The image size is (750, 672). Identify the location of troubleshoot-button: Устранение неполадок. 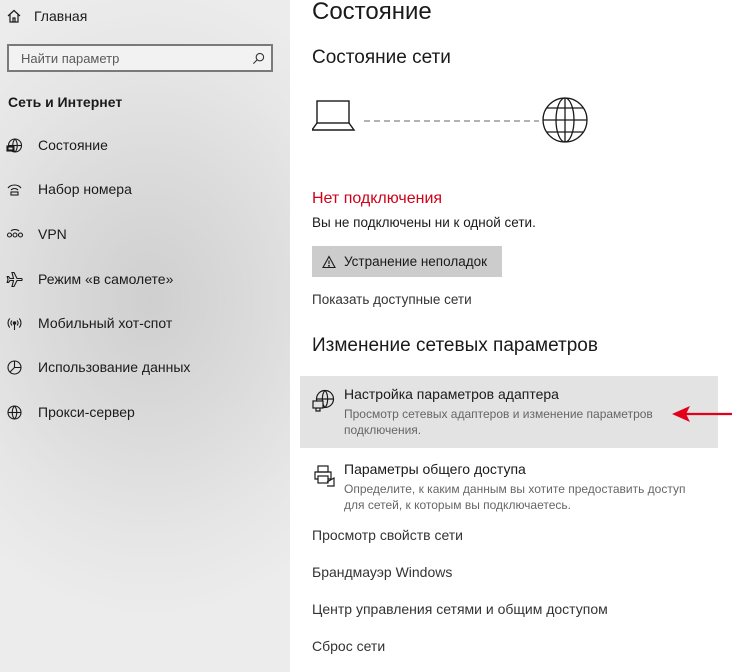
(407, 261).